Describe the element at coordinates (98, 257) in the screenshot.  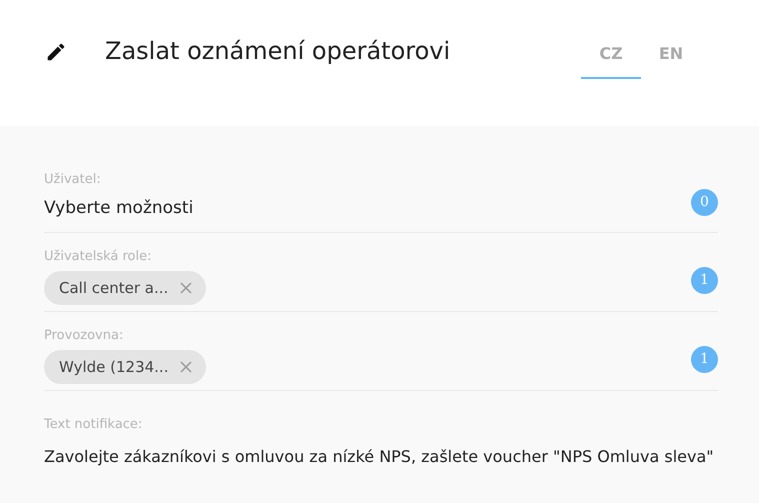
I see `field-label: Uživatelská role:` at that location.